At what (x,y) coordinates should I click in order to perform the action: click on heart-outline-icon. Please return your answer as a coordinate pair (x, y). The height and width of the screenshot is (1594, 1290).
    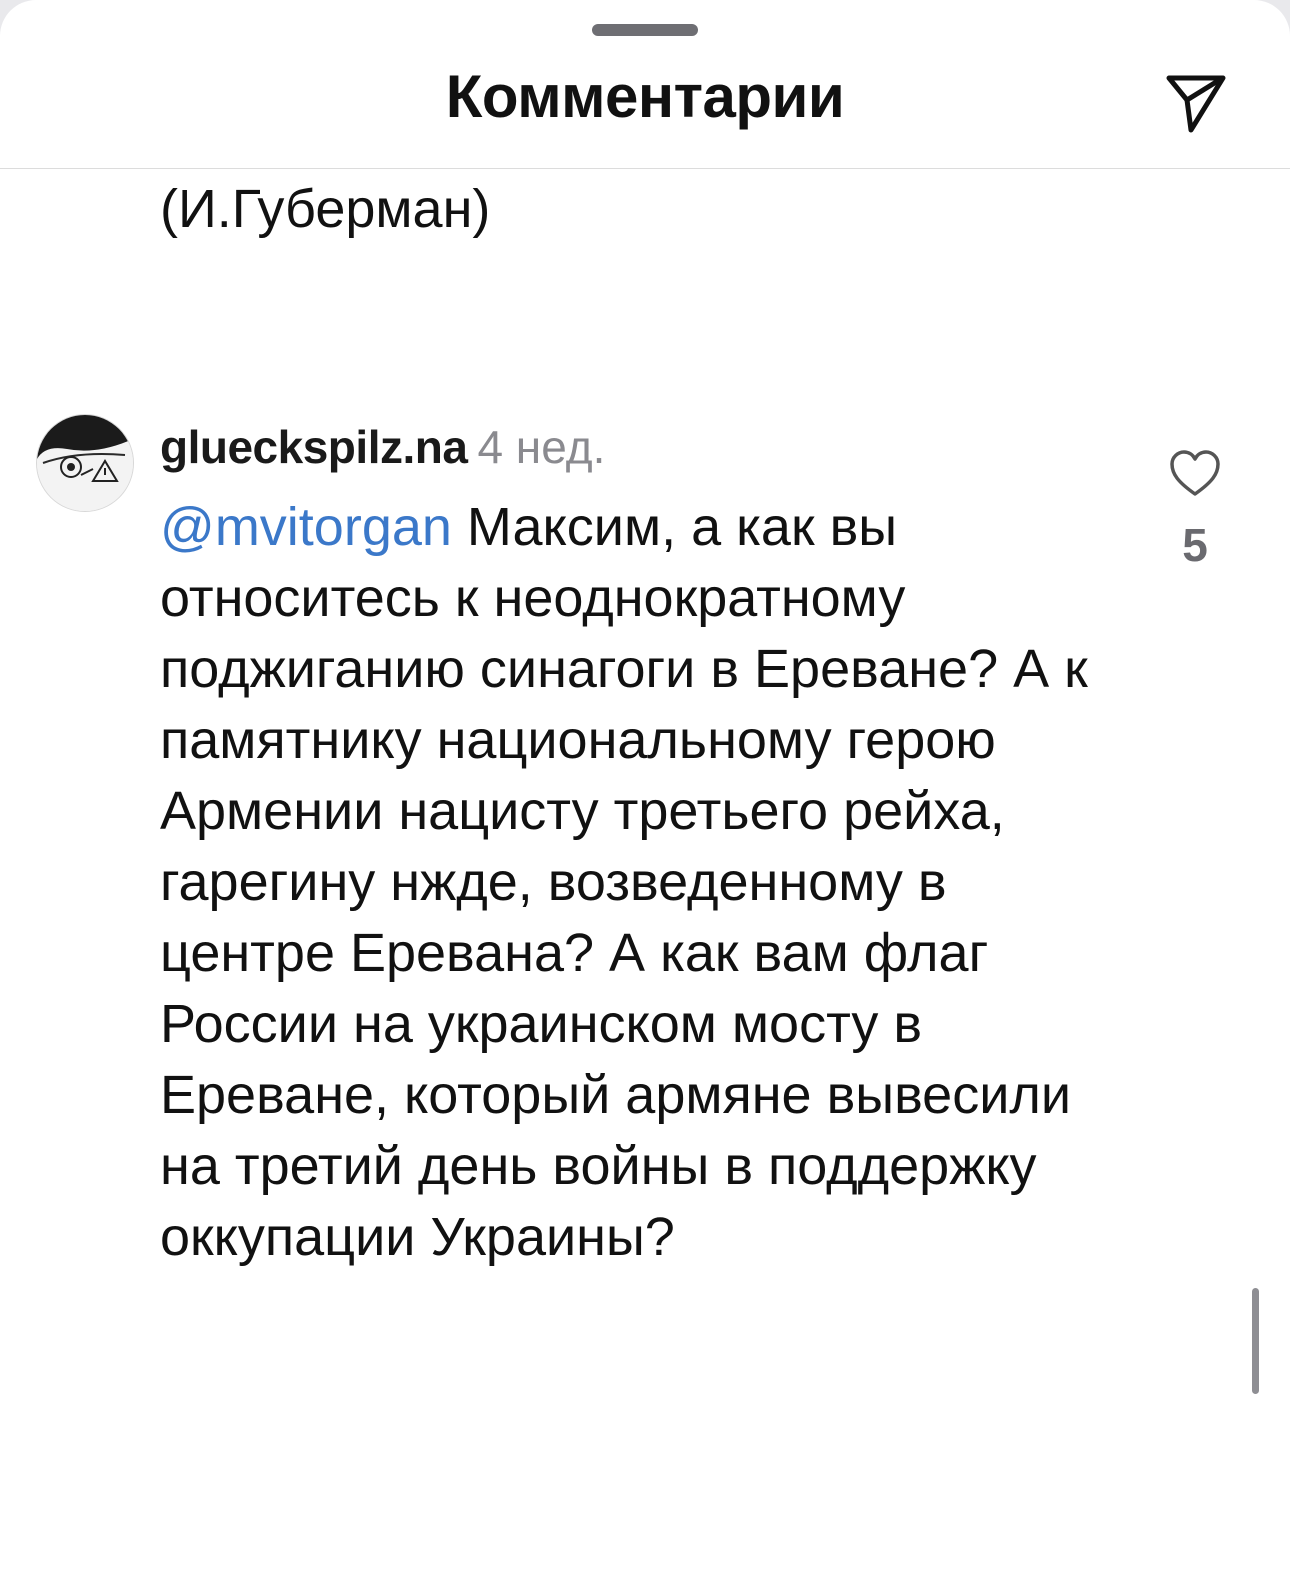
    Looking at the image, I should click on (1195, 473).